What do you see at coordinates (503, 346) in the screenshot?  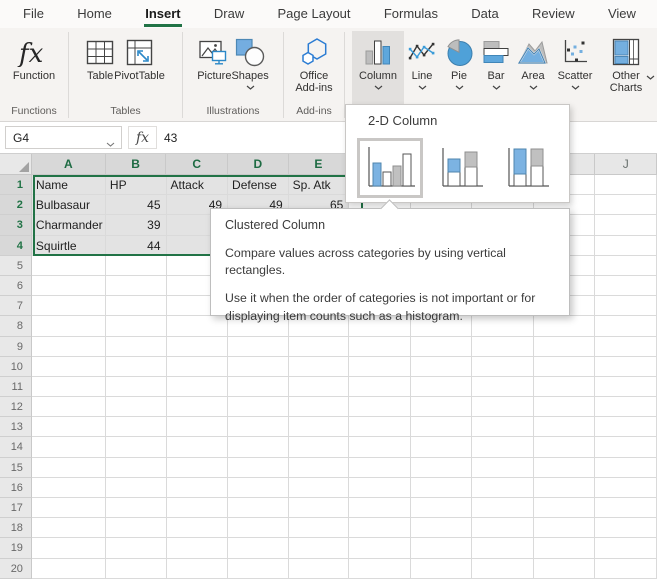 I see `cell-H9` at bounding box center [503, 346].